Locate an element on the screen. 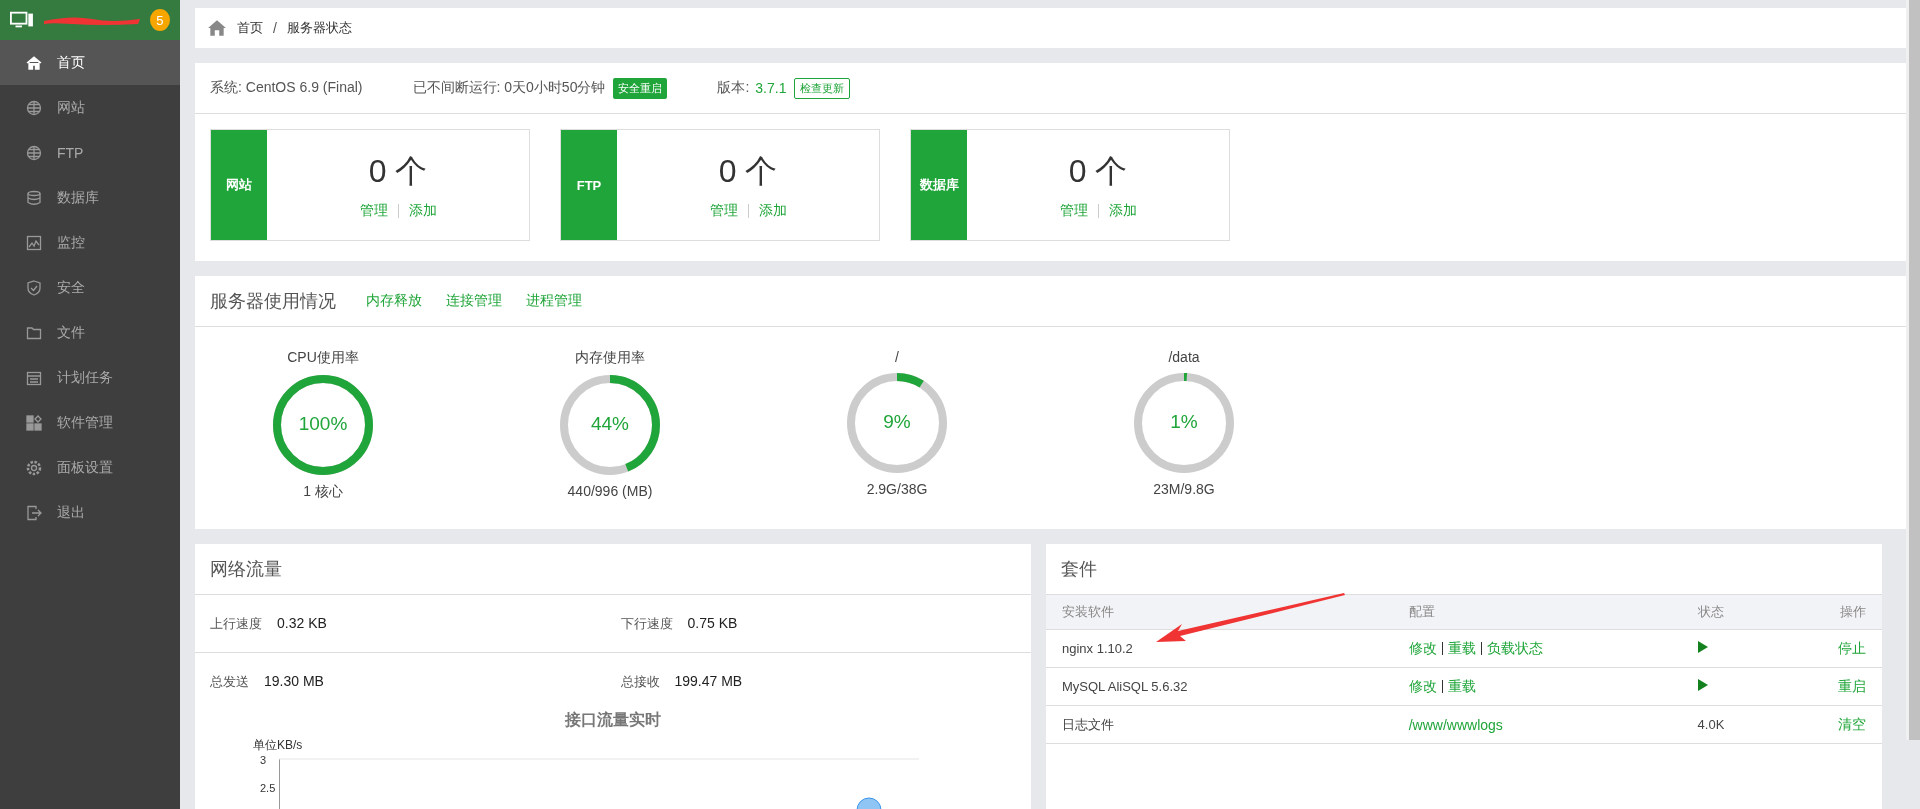 This screenshot has width=1920, height=809. sidebar-item: 退出 is located at coordinates (90, 512).